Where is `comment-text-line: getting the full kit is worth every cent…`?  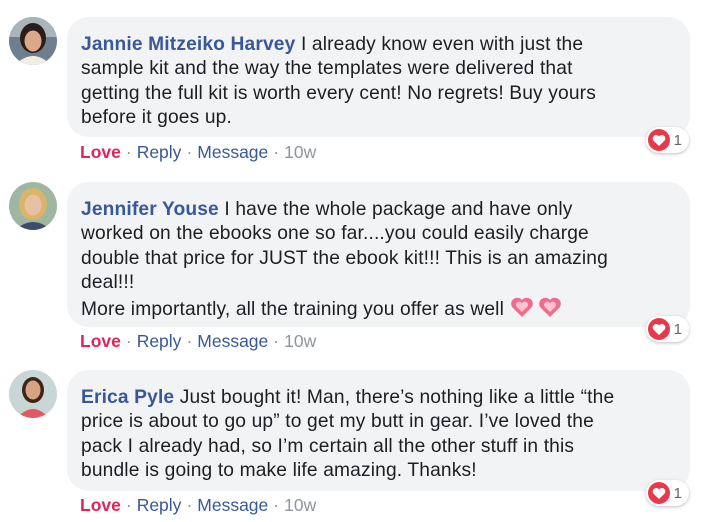 comment-text-line: getting the full kit is worth every cent… is located at coordinates (338, 93).